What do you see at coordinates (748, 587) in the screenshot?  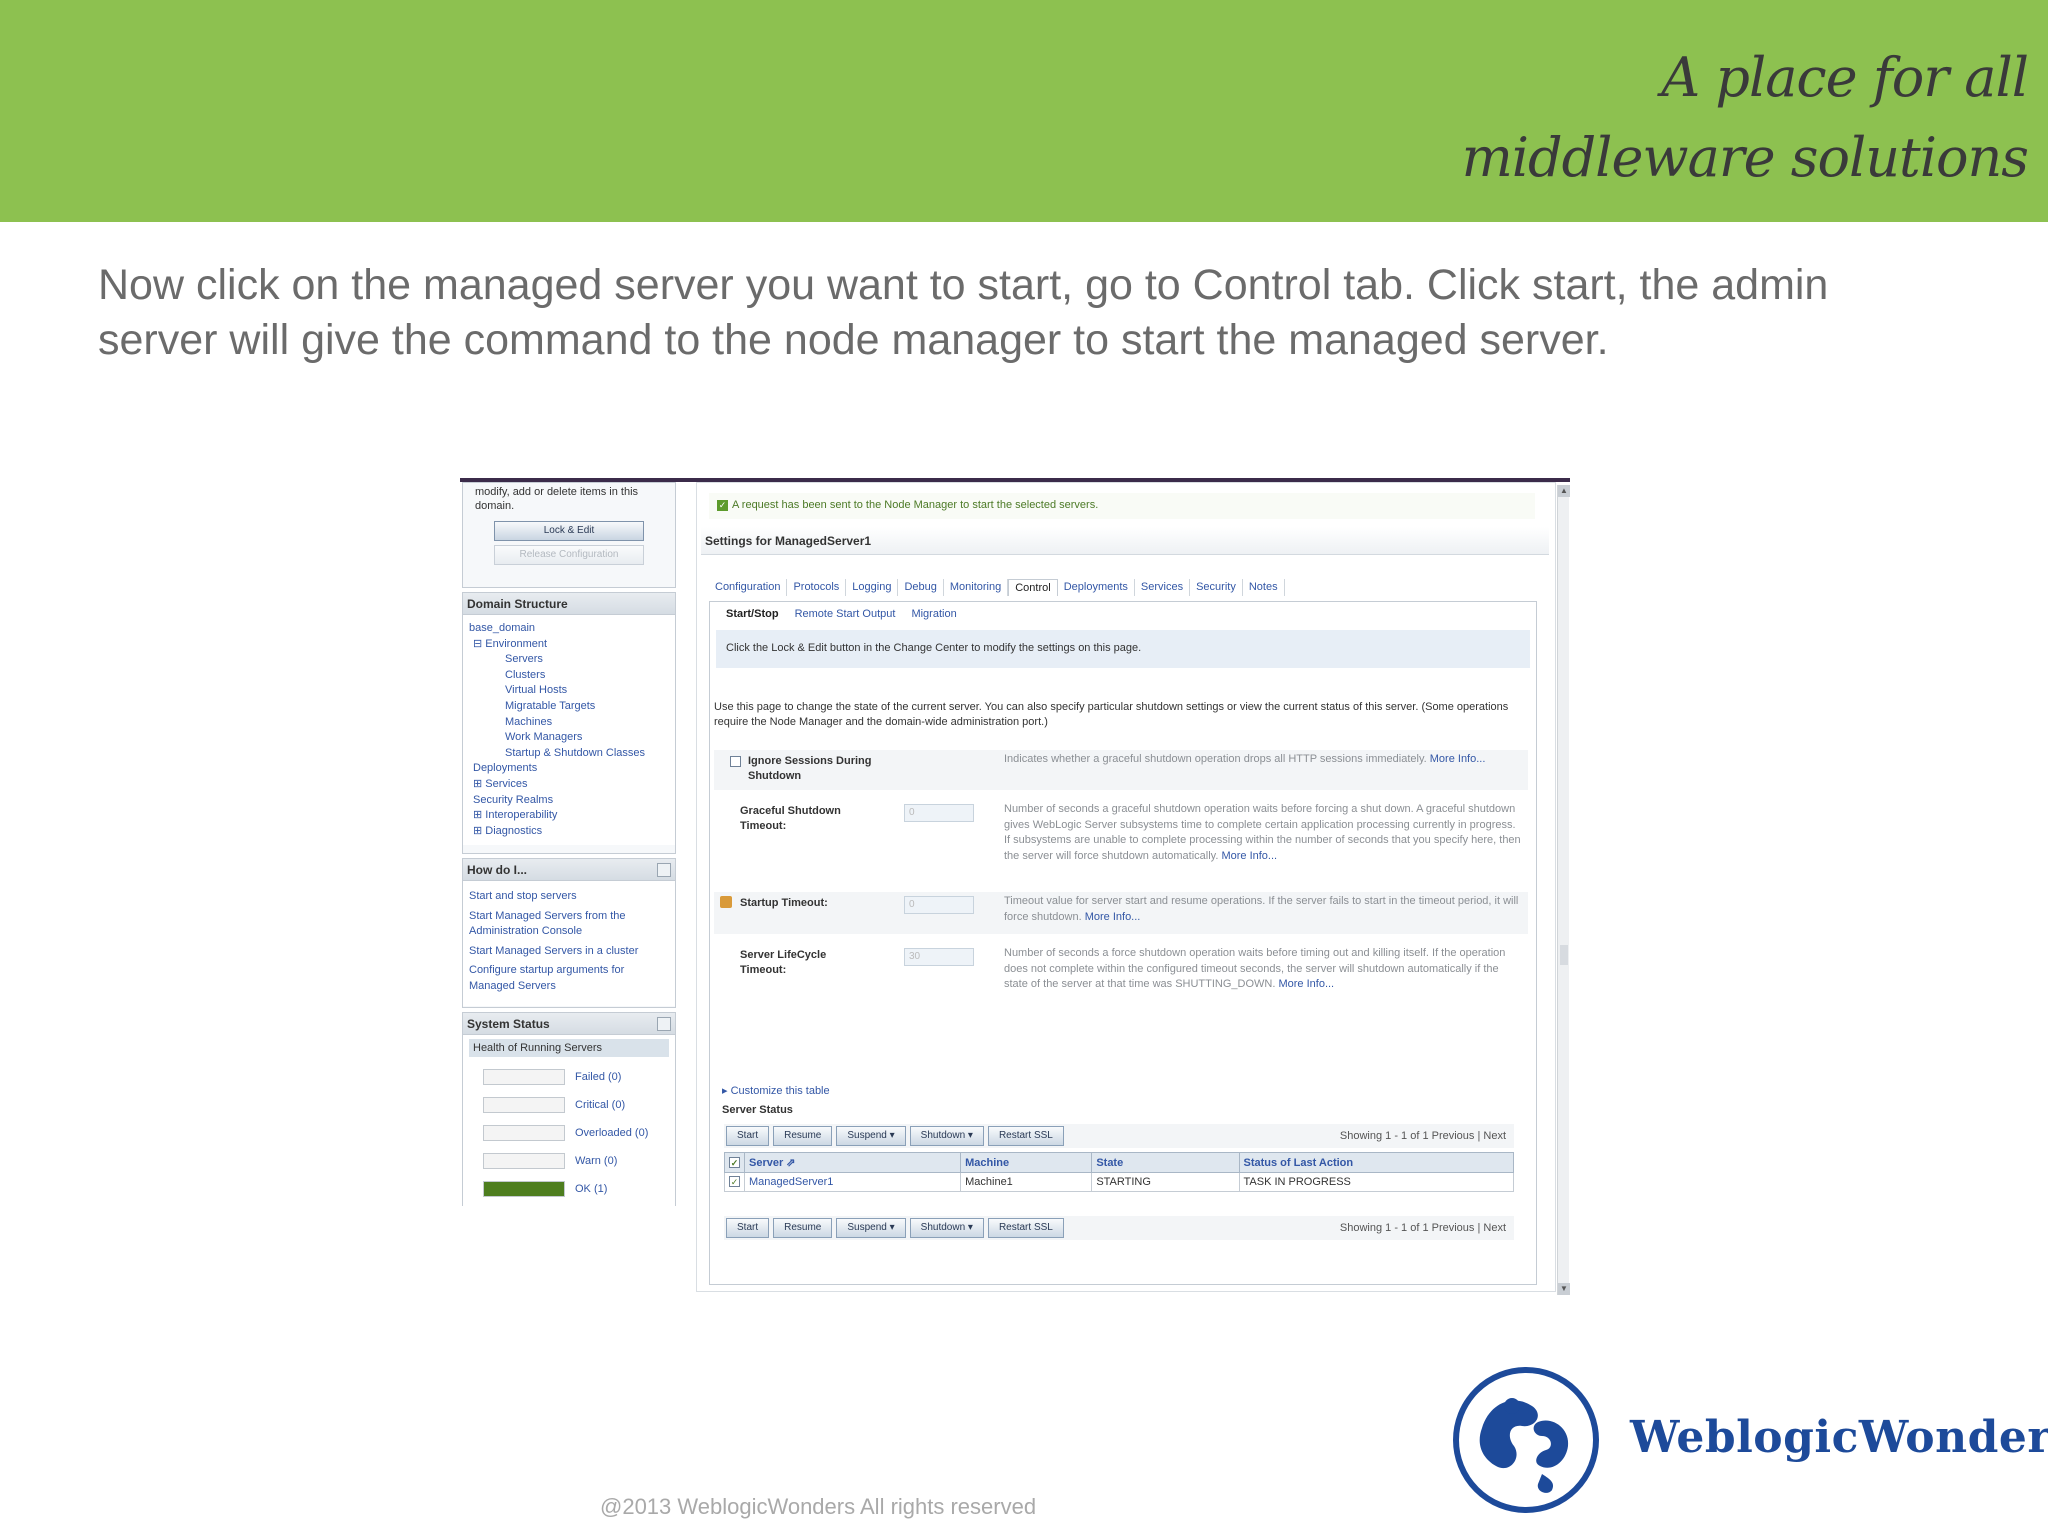 I see `tab-configuration: Configuration` at bounding box center [748, 587].